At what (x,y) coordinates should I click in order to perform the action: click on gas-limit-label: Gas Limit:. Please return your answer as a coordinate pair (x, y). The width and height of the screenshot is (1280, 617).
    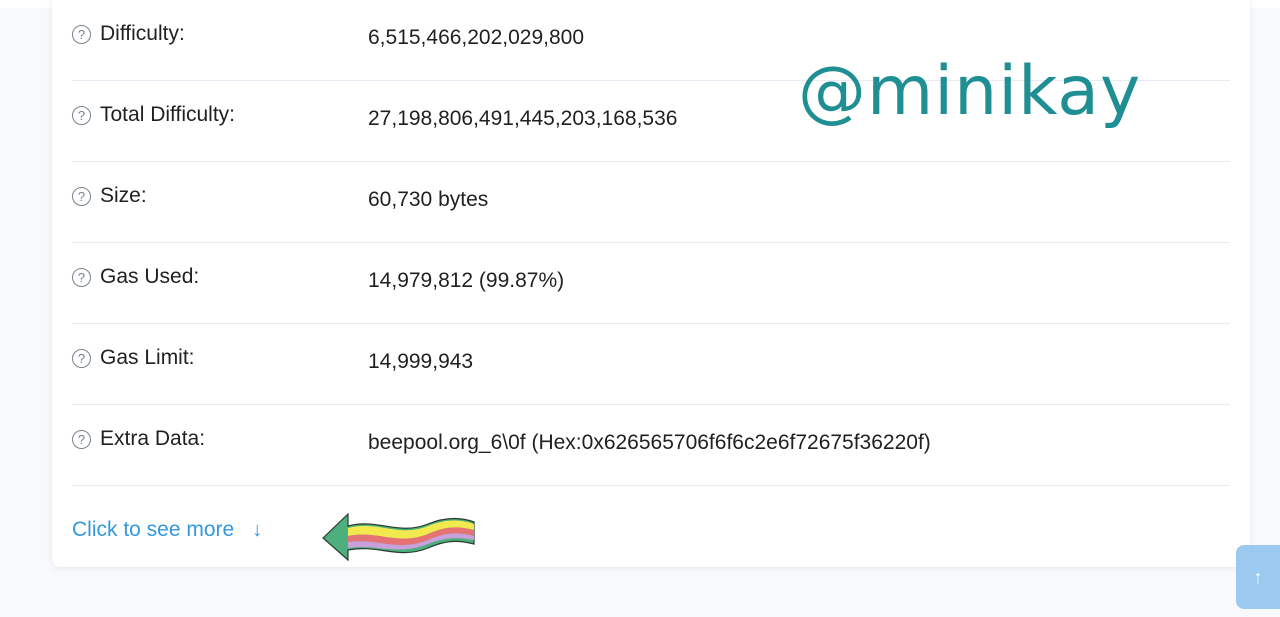
    Looking at the image, I should click on (147, 357).